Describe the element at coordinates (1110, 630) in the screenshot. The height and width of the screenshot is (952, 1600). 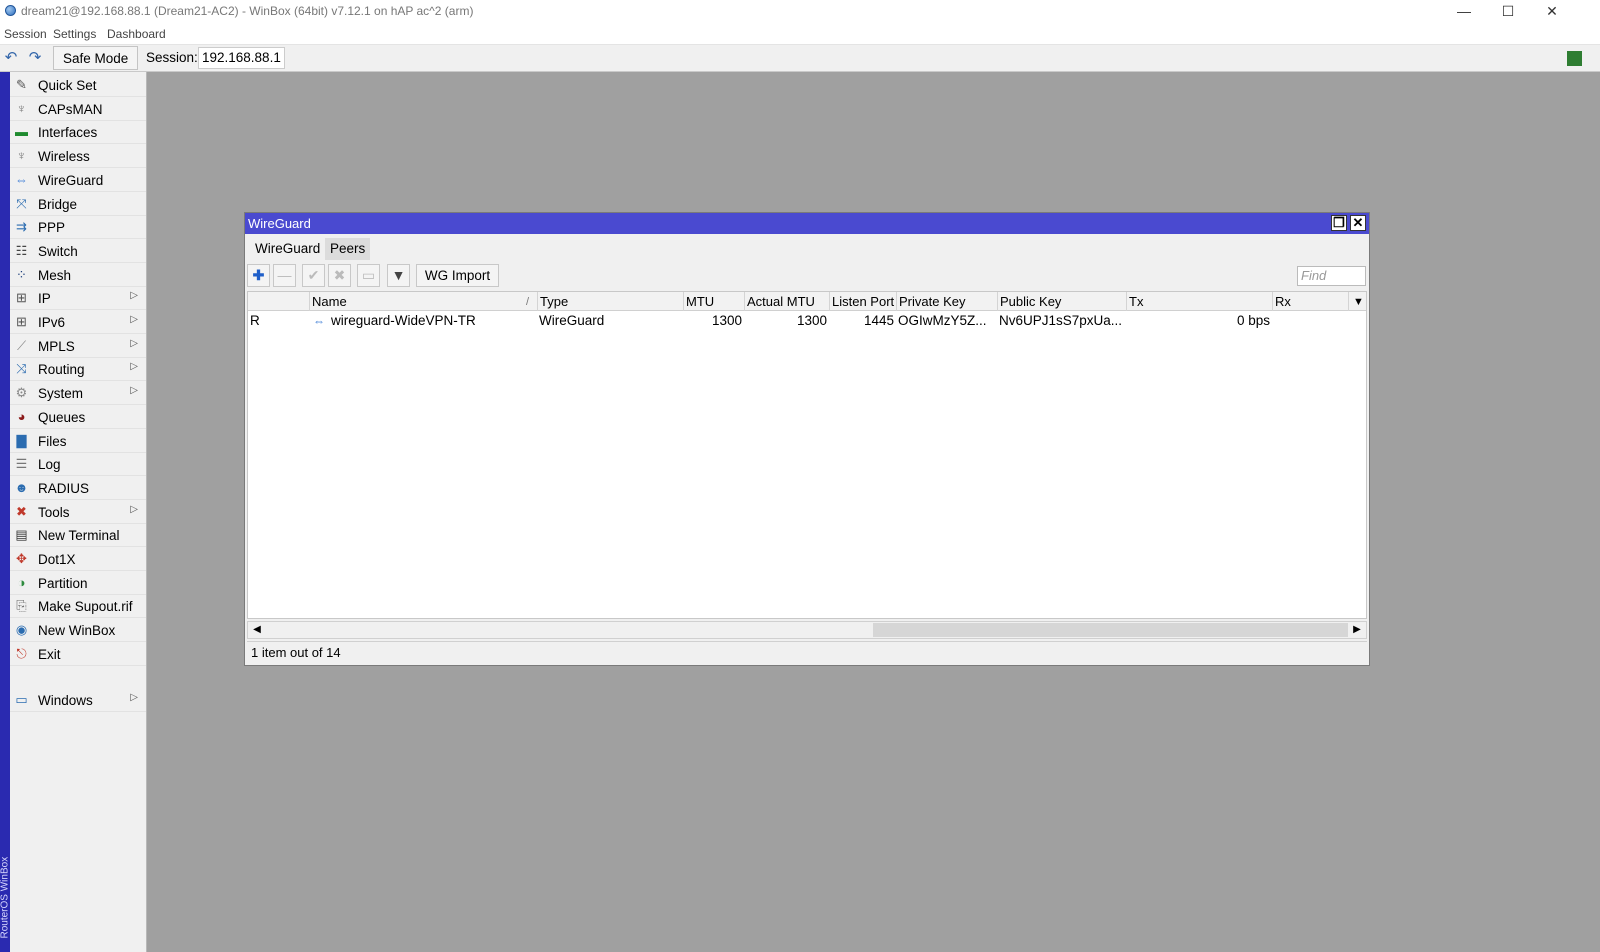
I see `scroll-thumb` at that location.